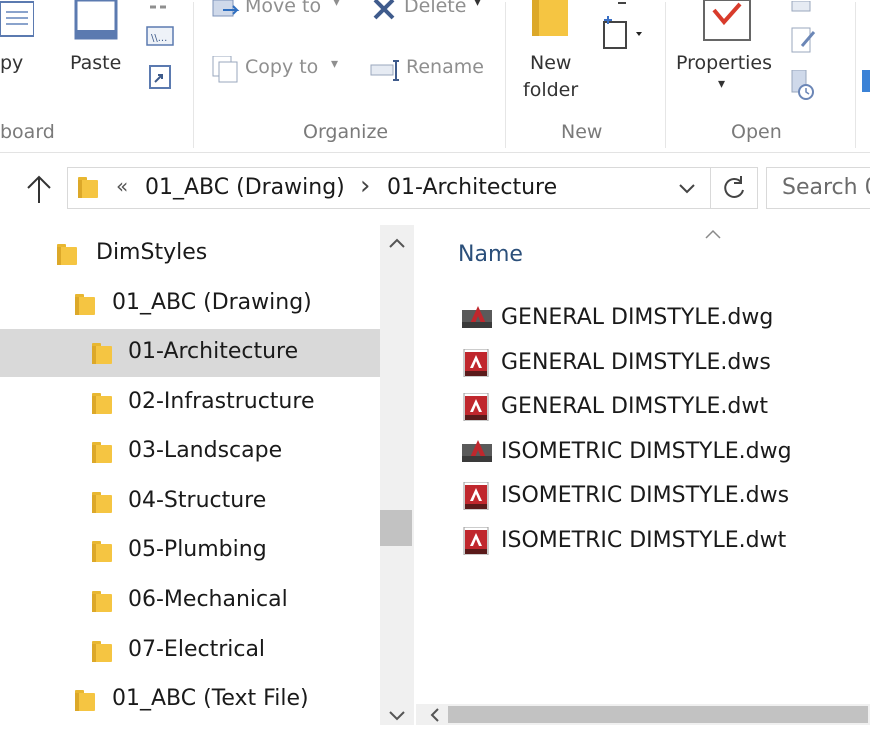  I want to click on properties-icon, so click(727, 22).